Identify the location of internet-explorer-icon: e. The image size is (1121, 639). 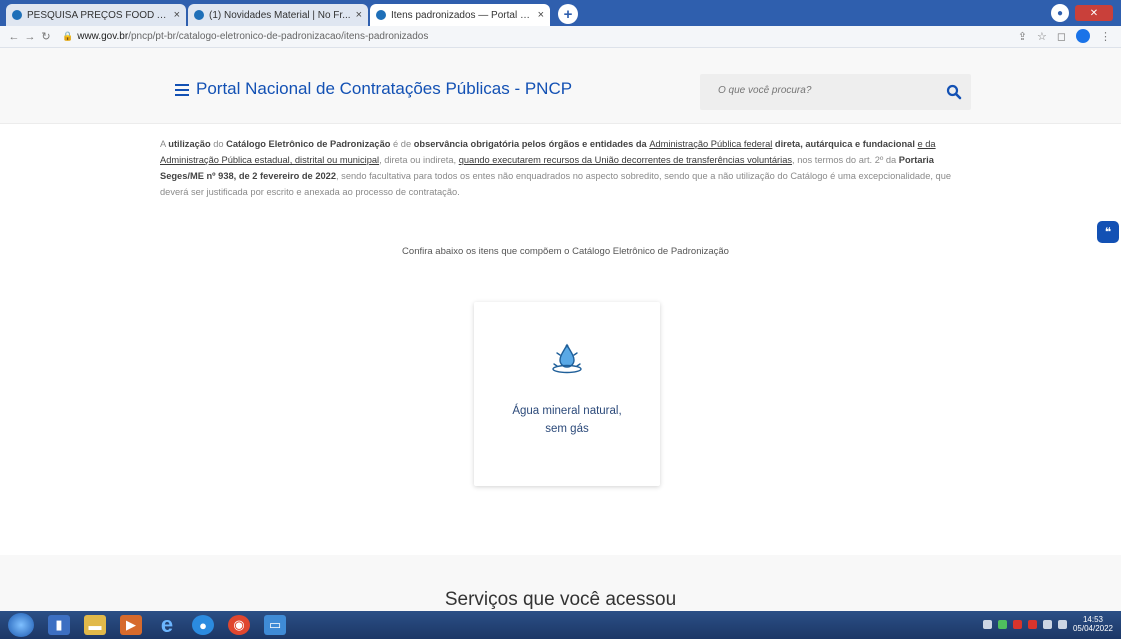
(167, 624).